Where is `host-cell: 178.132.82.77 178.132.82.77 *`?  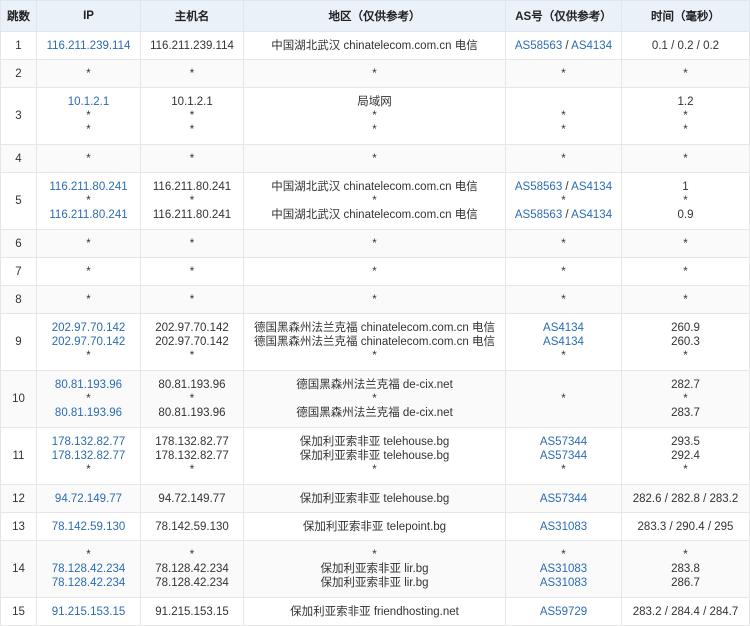
host-cell: 178.132.82.77 178.132.82.77 * is located at coordinates (192, 456).